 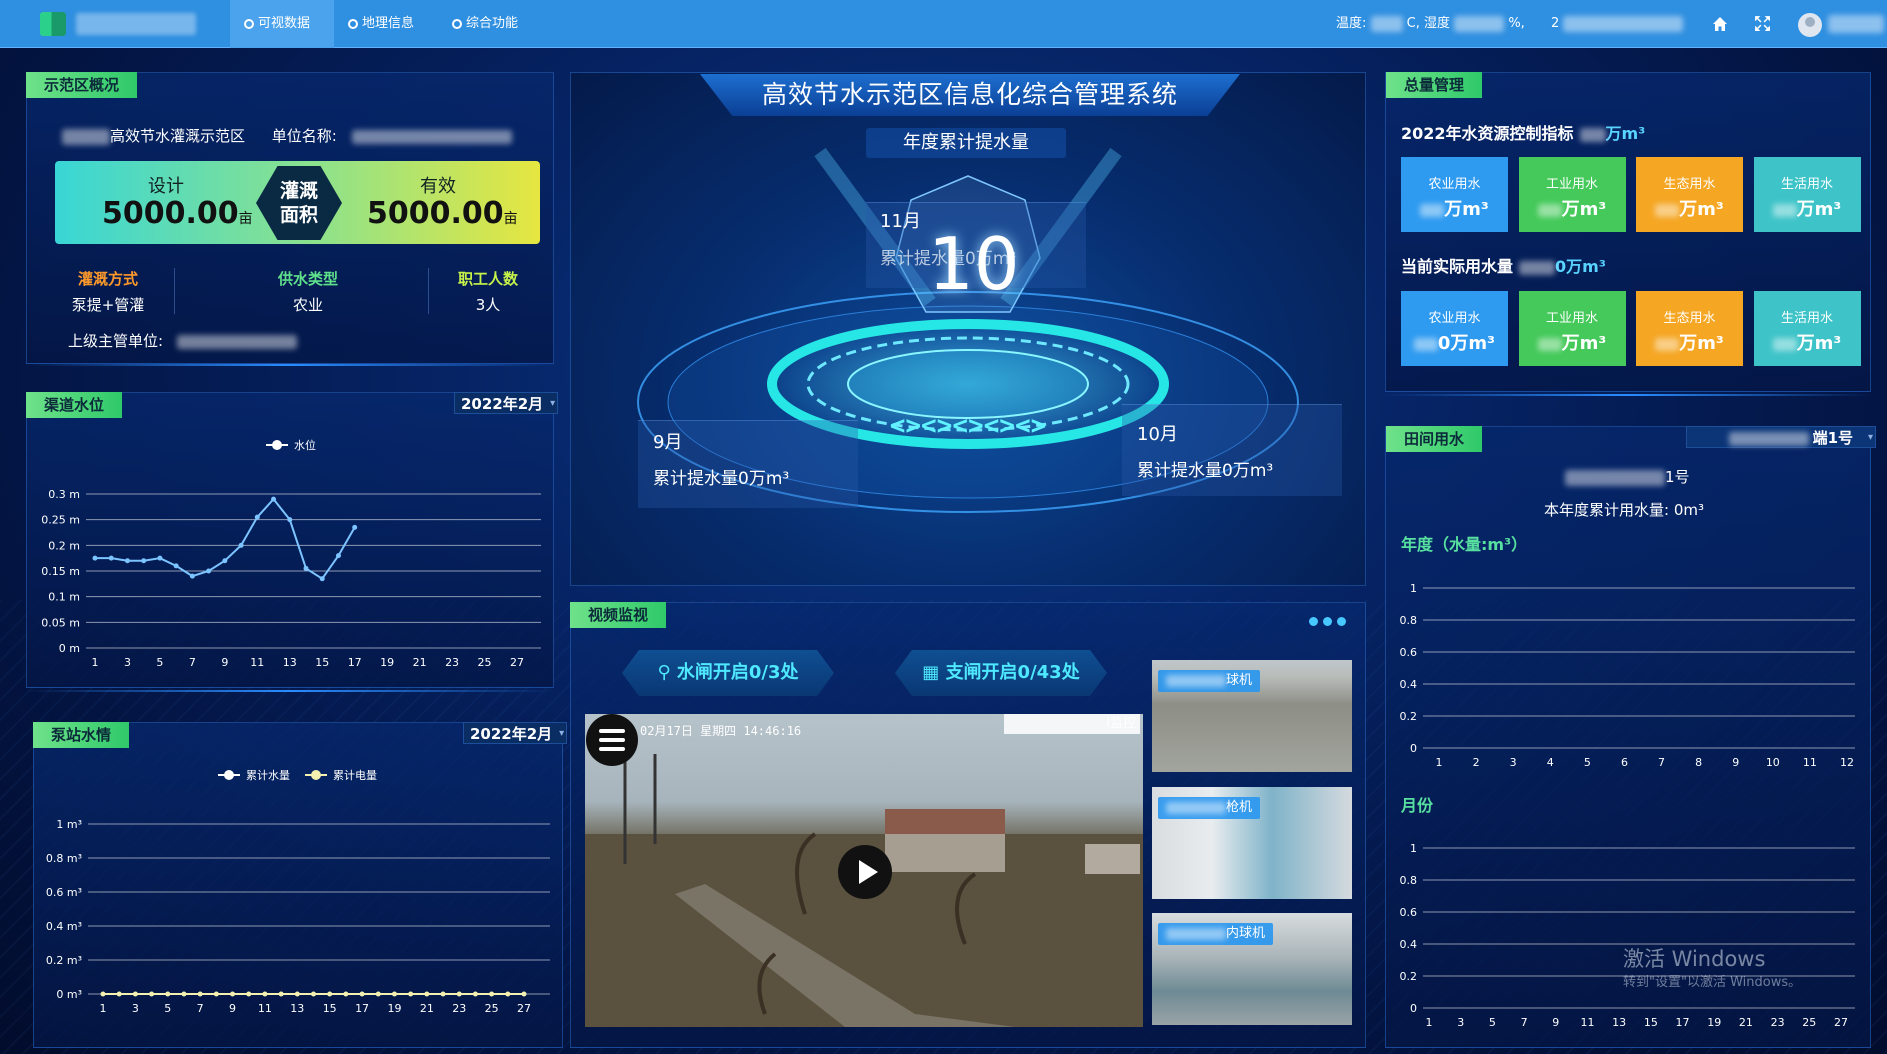 What do you see at coordinates (1720, 24) in the screenshot?
I see `home-icon` at bounding box center [1720, 24].